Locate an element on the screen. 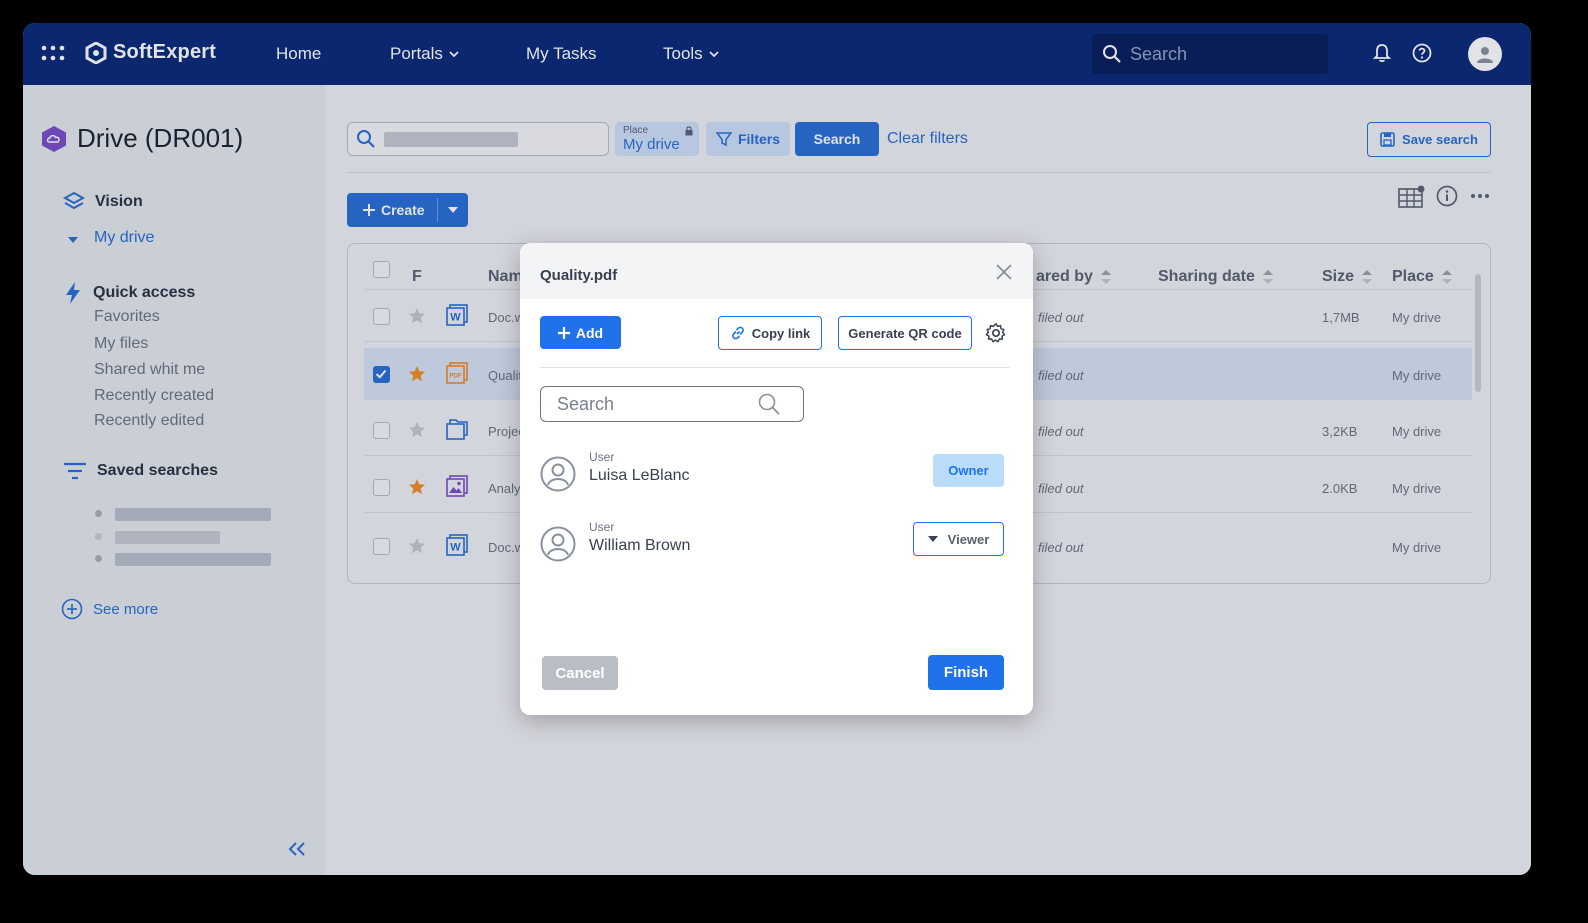  dialog-title: Quality.pdf is located at coordinates (579, 275).